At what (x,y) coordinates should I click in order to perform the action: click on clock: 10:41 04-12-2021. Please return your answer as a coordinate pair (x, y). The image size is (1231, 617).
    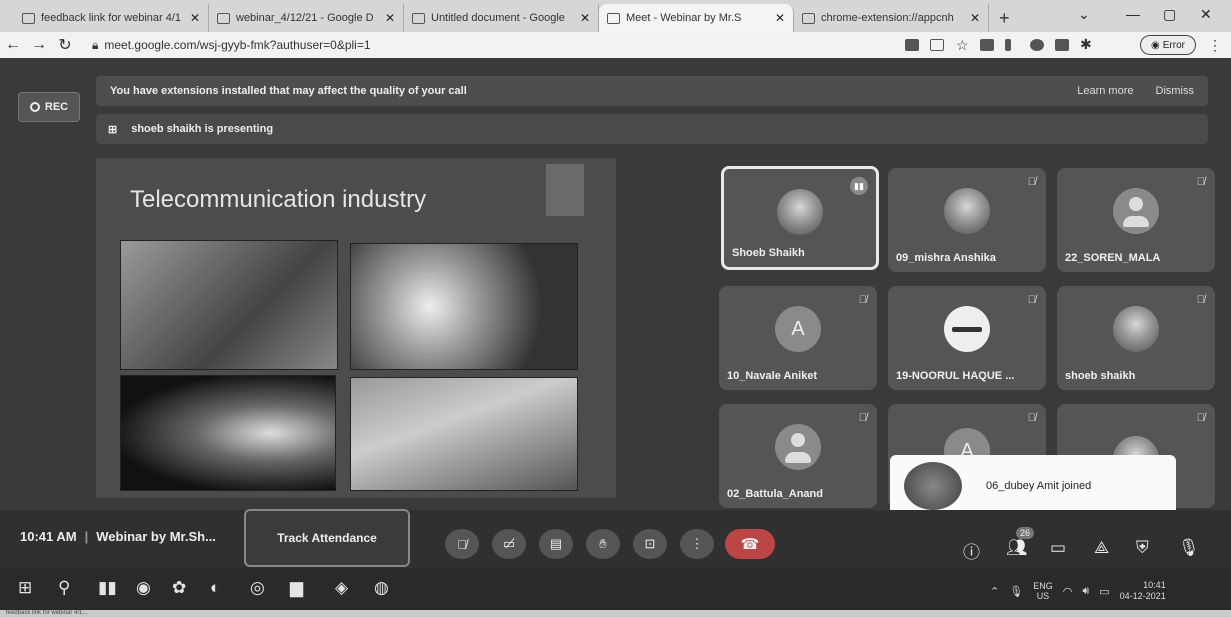
    Looking at the image, I should click on (1143, 591).